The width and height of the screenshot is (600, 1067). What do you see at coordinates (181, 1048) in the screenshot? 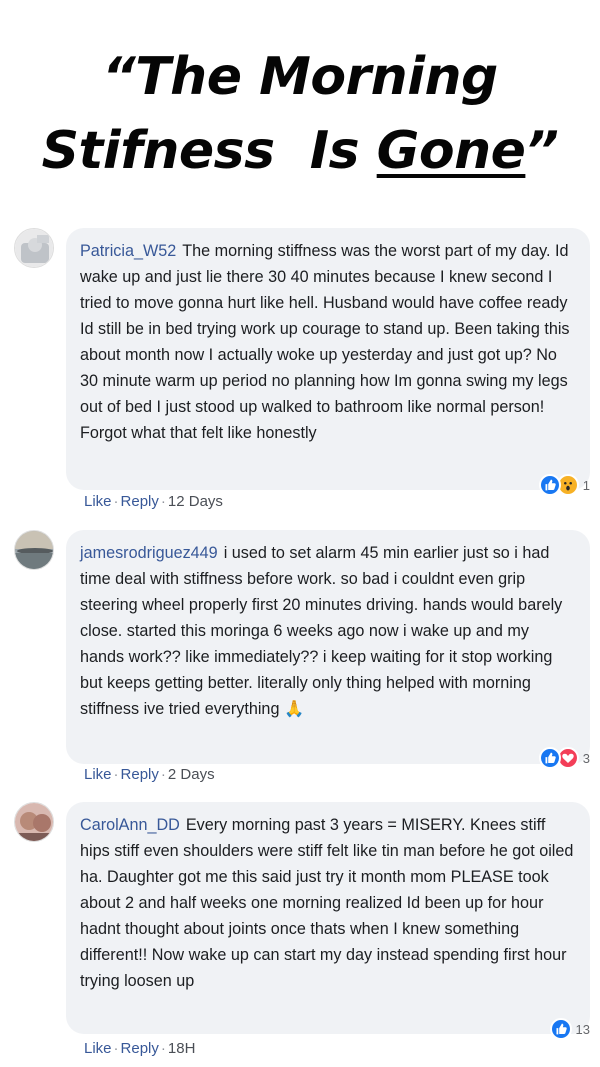
I see `comment-time: 18H` at bounding box center [181, 1048].